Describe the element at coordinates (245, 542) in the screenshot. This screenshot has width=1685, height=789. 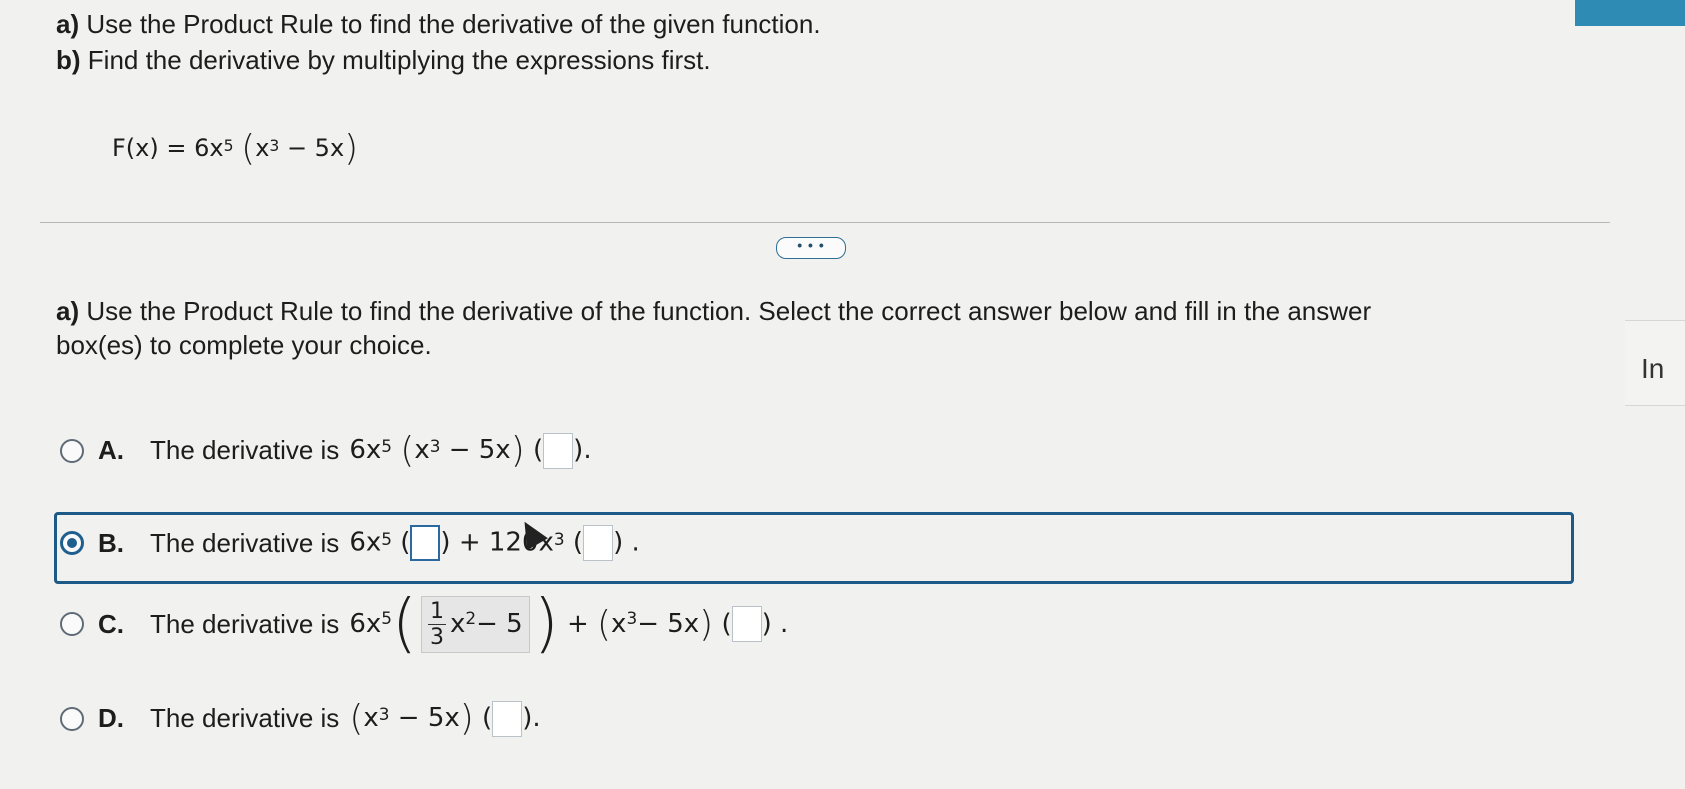
I see `option-b-text: The derivative is` at that location.